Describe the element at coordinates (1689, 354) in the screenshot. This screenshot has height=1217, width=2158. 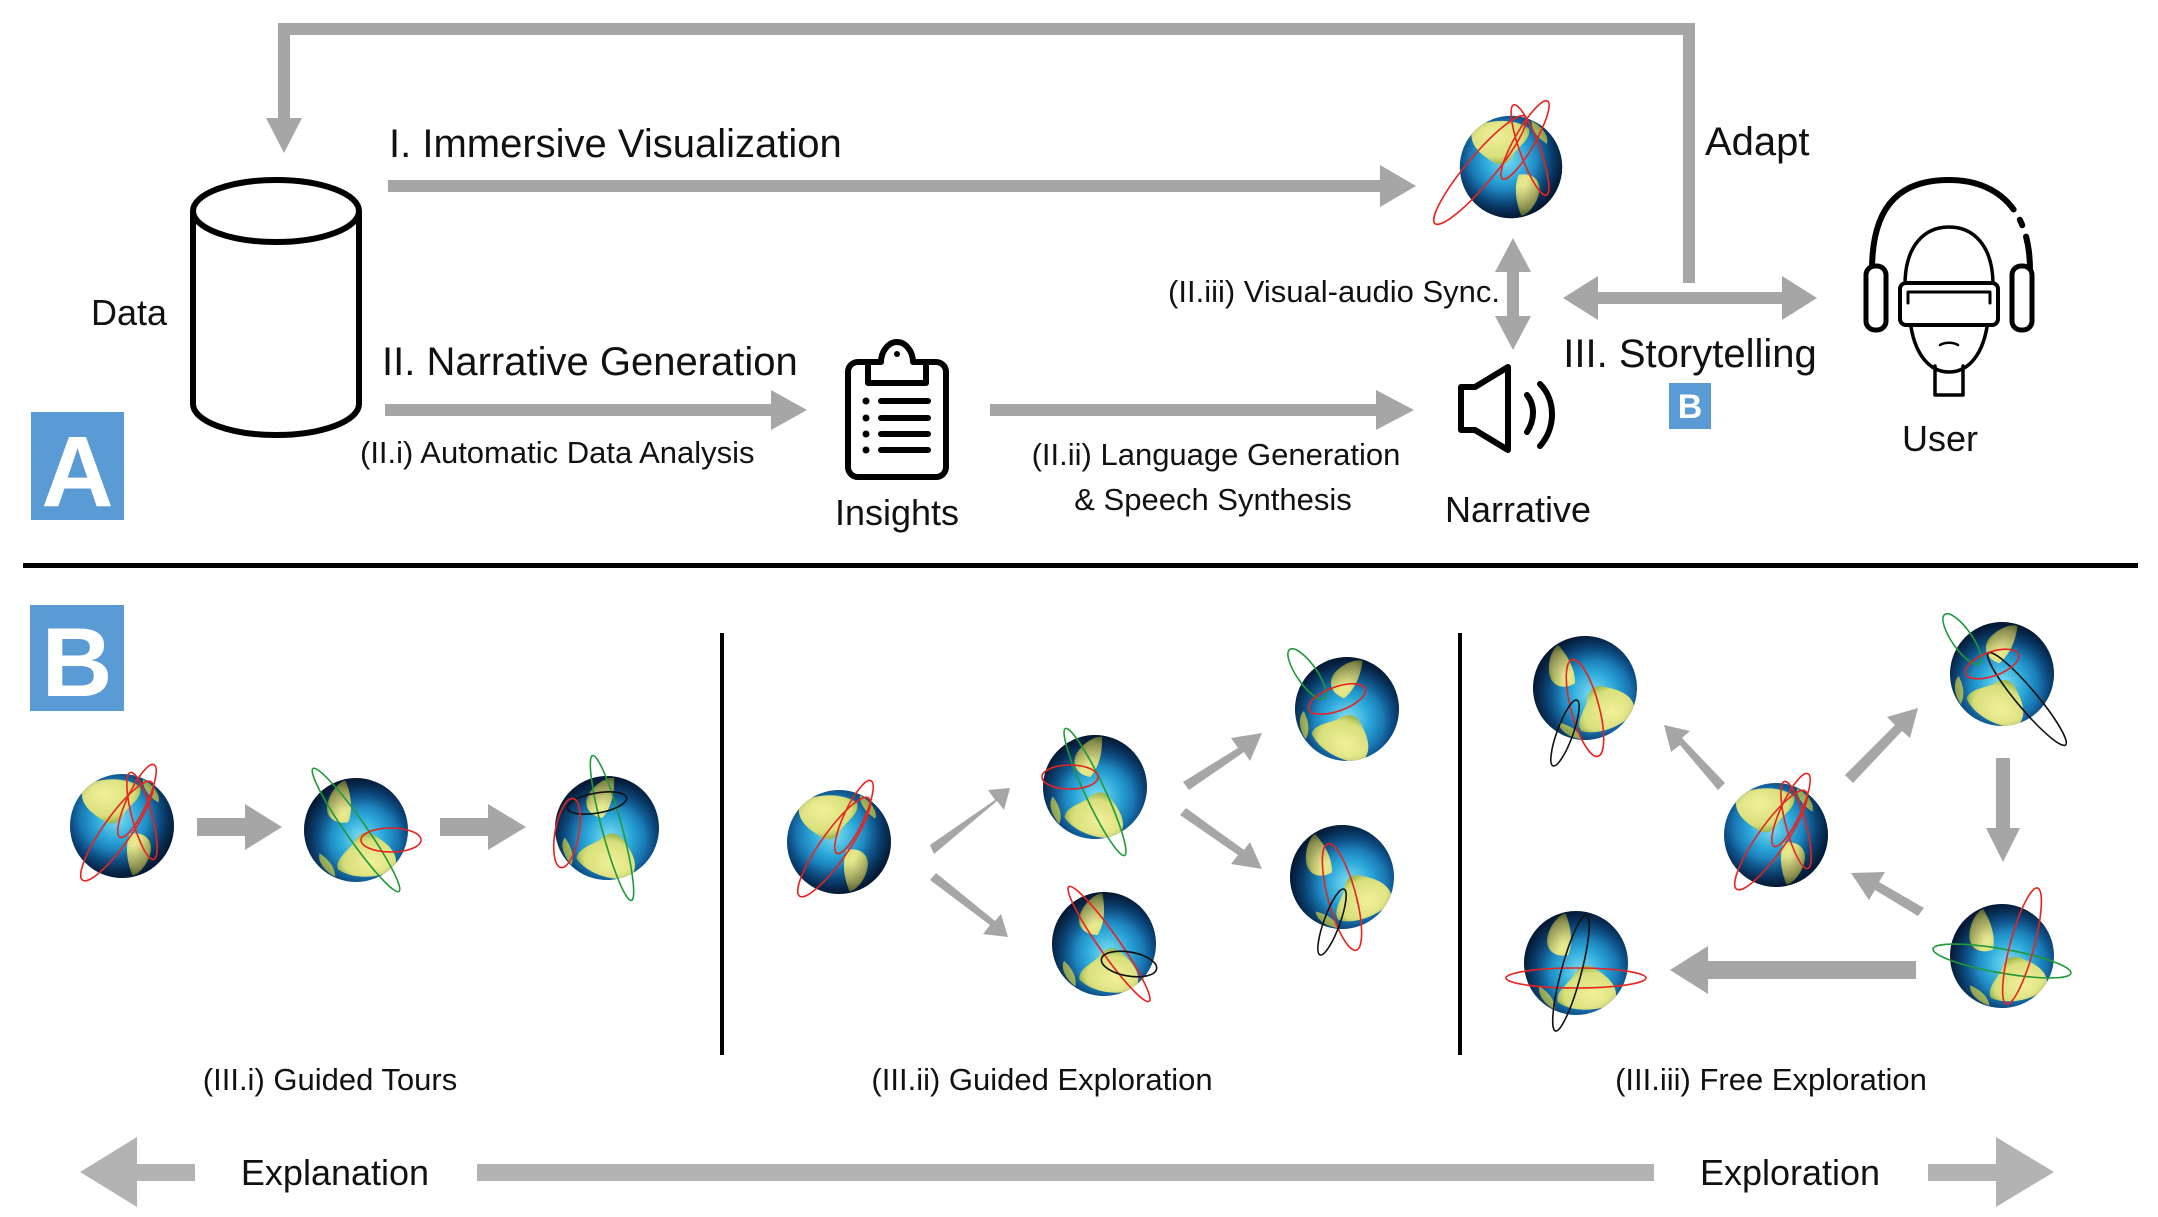
I see `stage-storytelling: III. Storytelling` at that location.